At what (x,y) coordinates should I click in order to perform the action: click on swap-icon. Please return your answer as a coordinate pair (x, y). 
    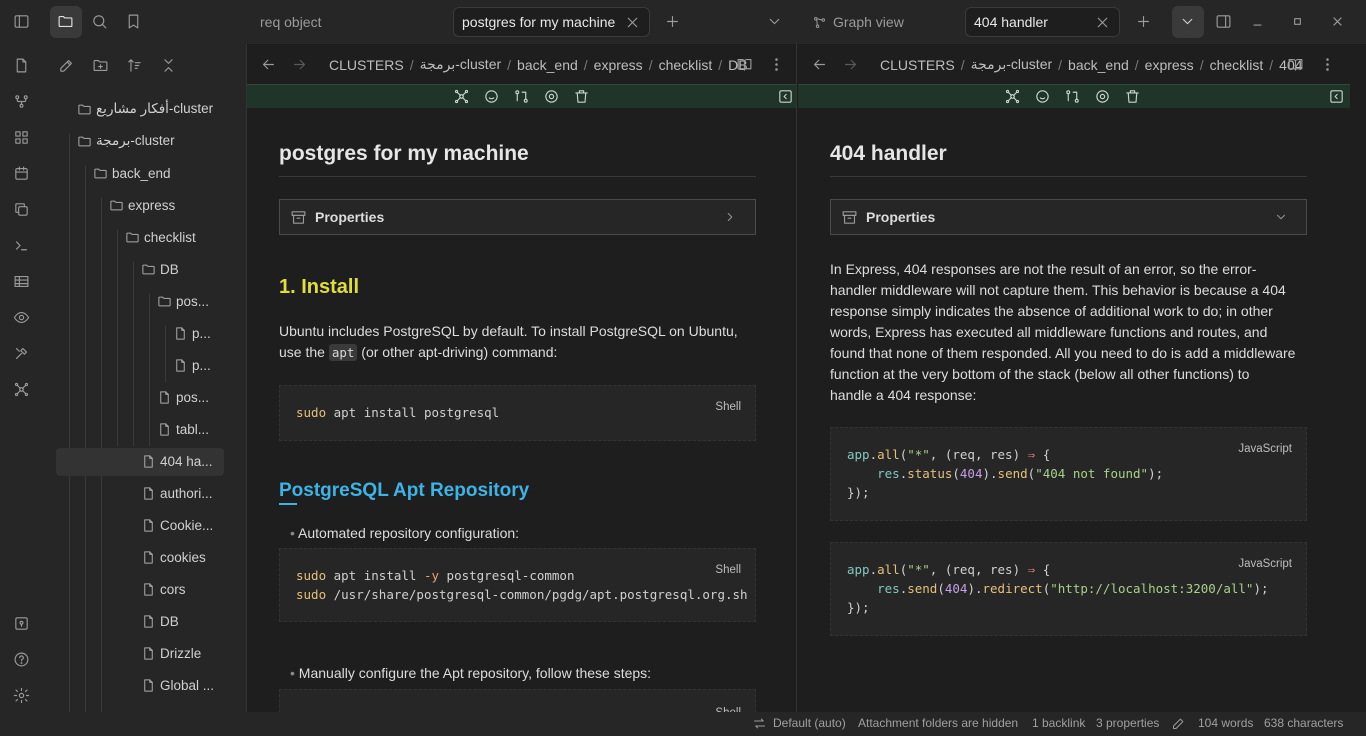
    Looking at the image, I should click on (759, 723).